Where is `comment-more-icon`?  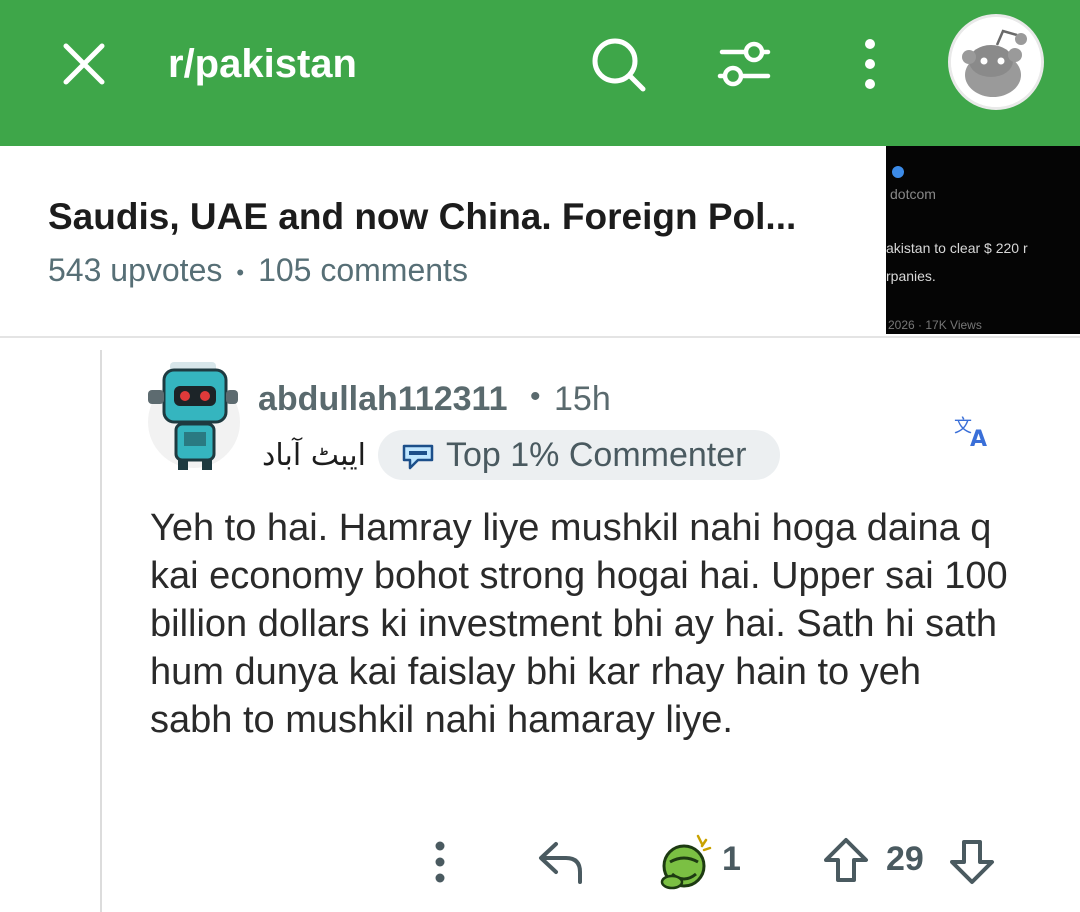 comment-more-icon is located at coordinates (440, 862).